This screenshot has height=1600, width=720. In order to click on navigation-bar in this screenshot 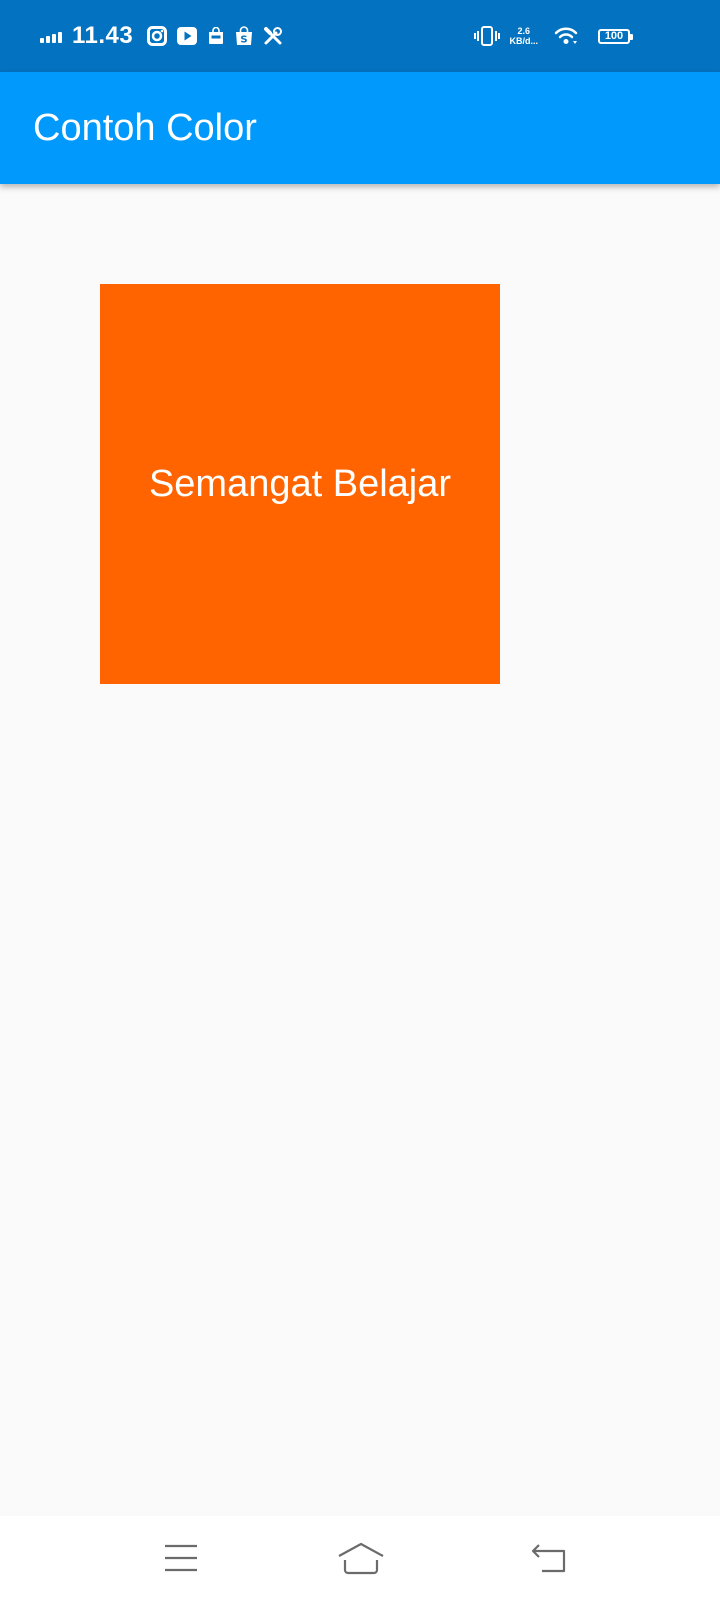, I will do `click(360, 1558)`.